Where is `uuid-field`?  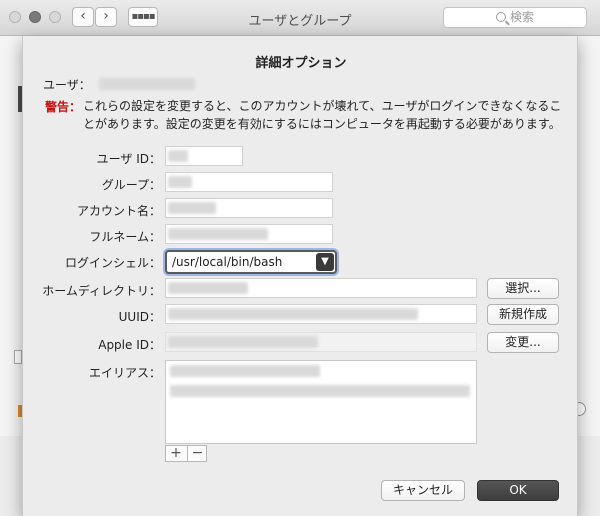
uuid-field is located at coordinates (321, 314).